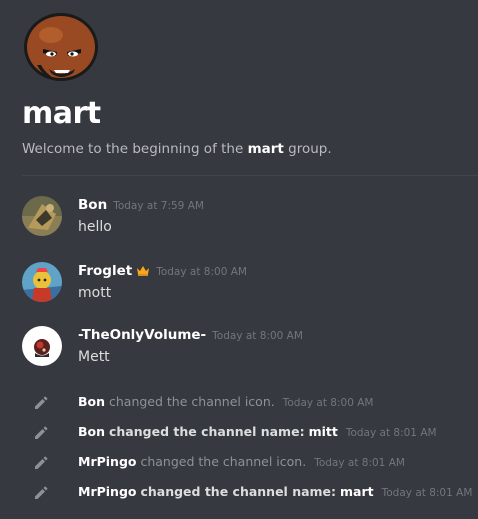 Image resolution: width=478 pixels, height=519 pixels. Describe the element at coordinates (323, 431) in the screenshot. I see `channel-name-value: mitt` at that location.